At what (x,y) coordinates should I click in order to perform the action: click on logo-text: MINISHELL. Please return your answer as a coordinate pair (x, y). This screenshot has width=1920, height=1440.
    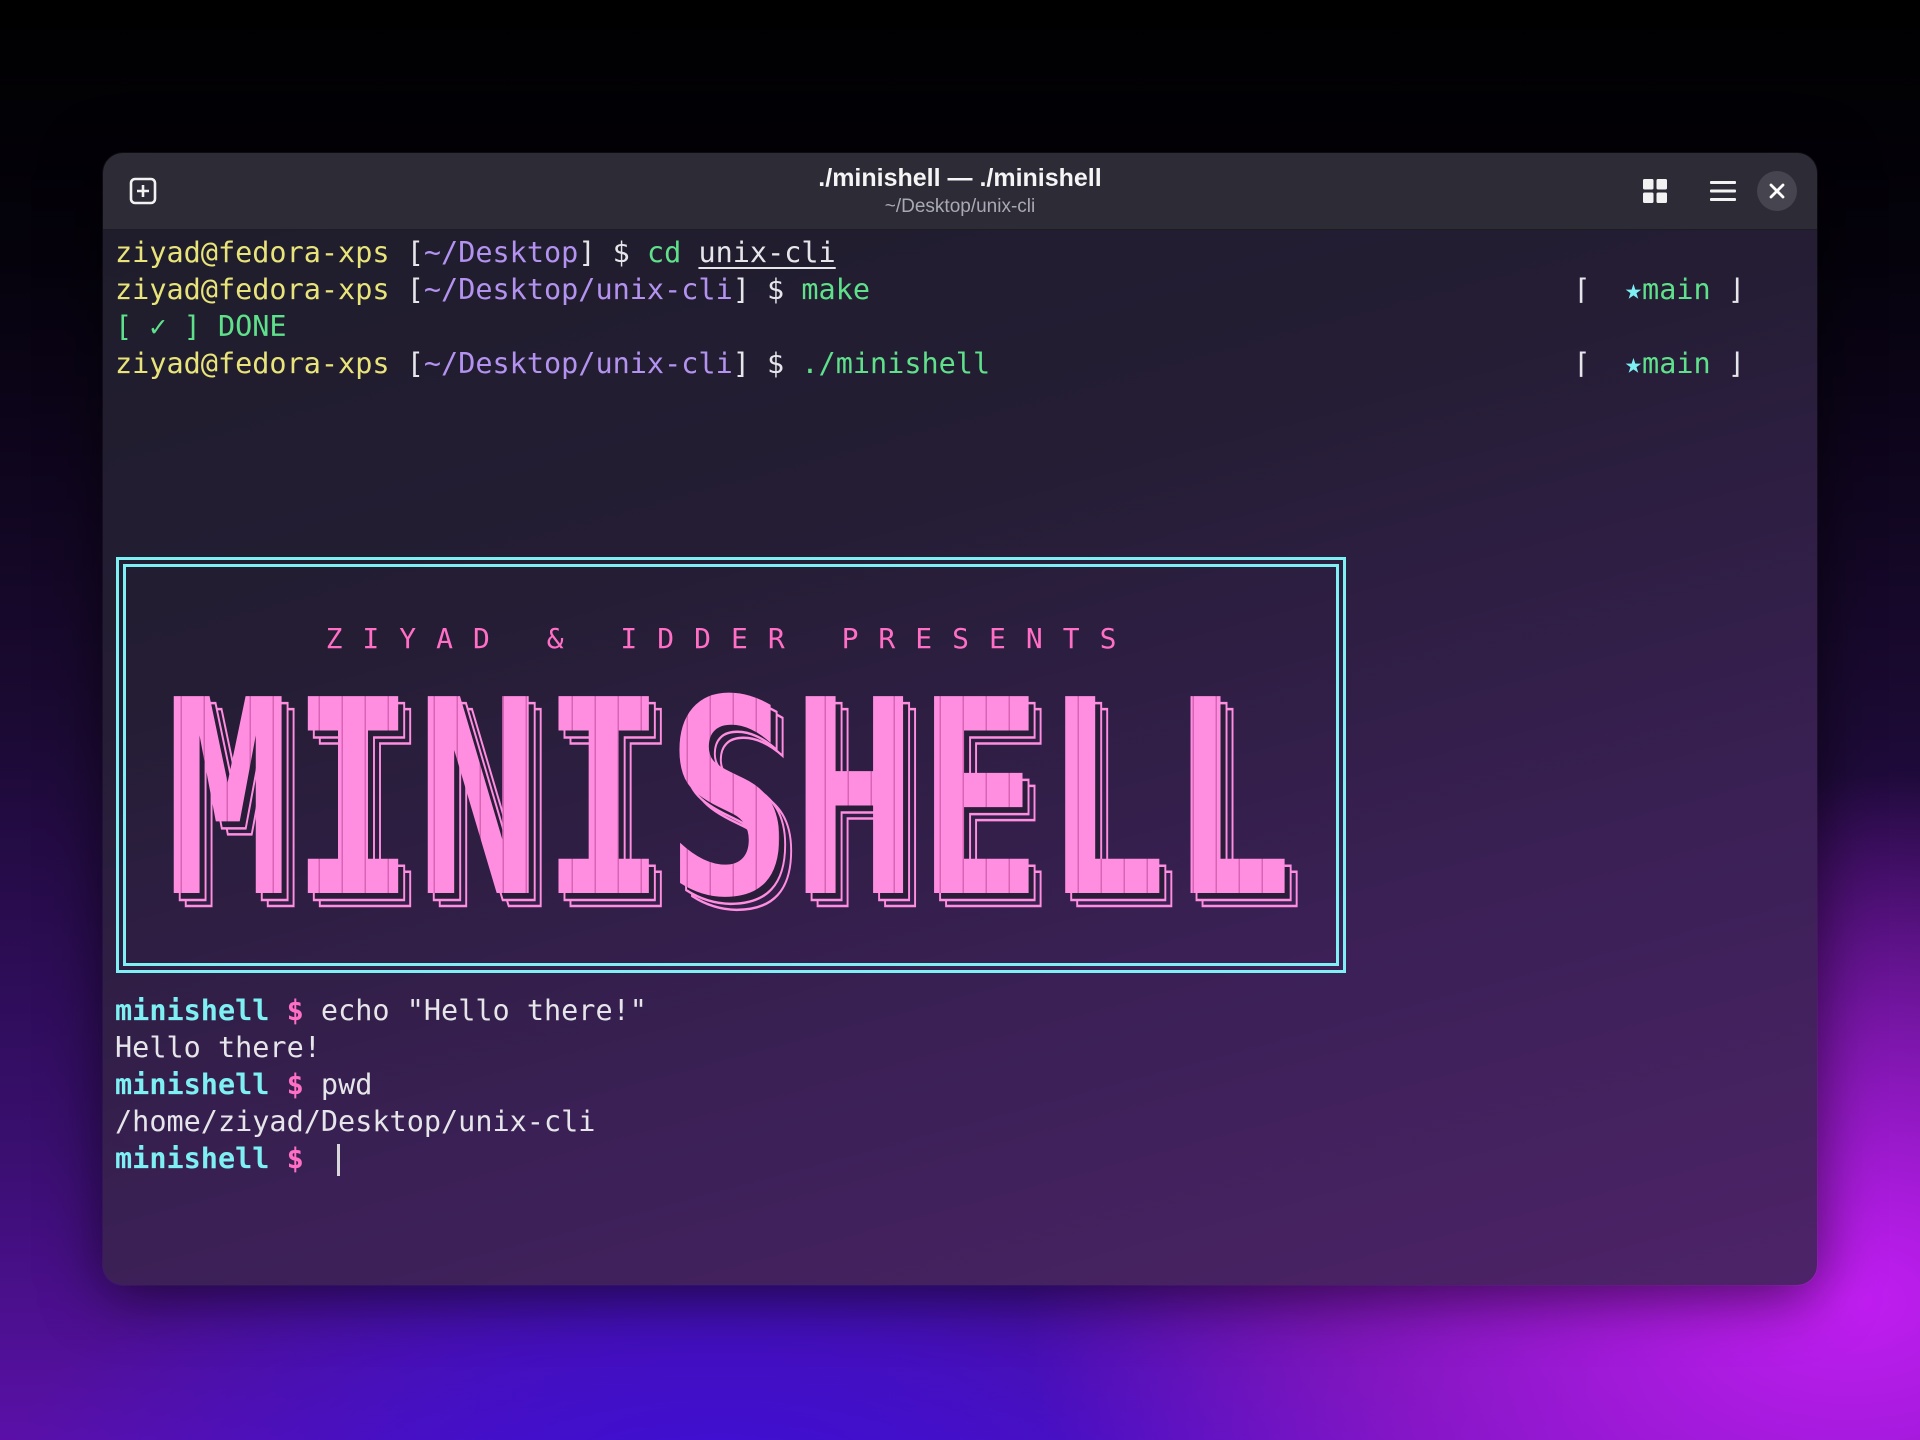
    Looking at the image, I should click on (729, 803).